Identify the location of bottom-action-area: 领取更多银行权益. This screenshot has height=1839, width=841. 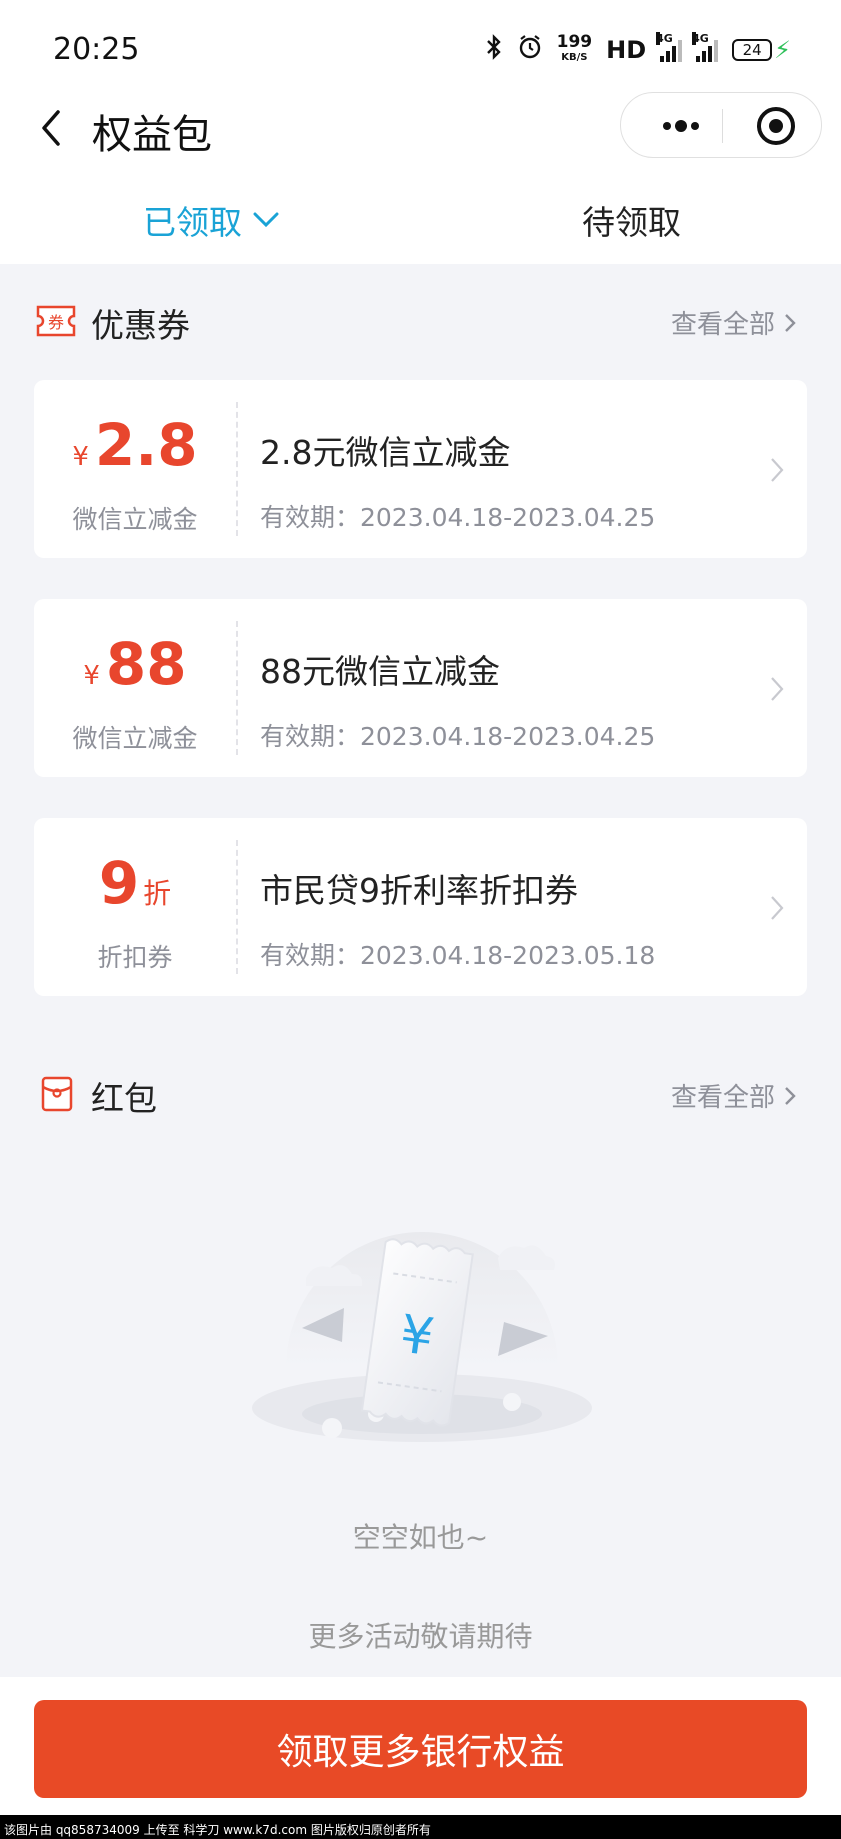
(420, 1758).